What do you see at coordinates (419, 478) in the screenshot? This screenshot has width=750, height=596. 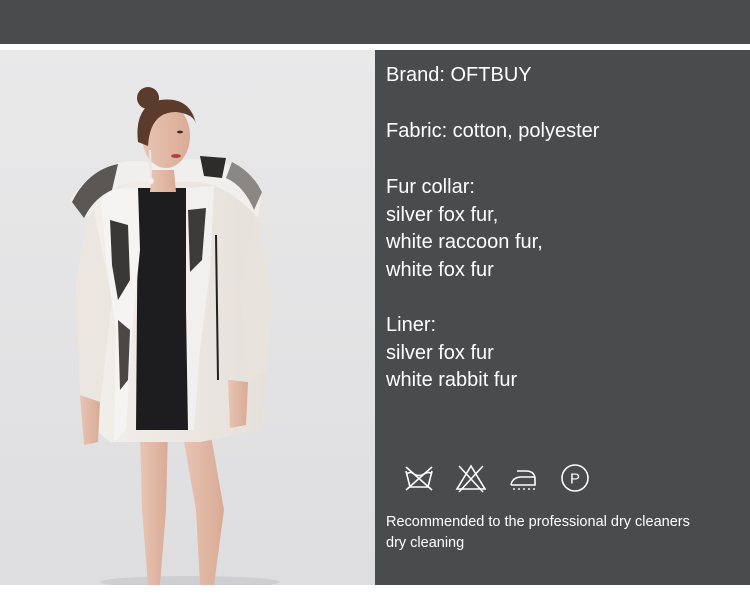 I see `do-not-wash-icon` at bounding box center [419, 478].